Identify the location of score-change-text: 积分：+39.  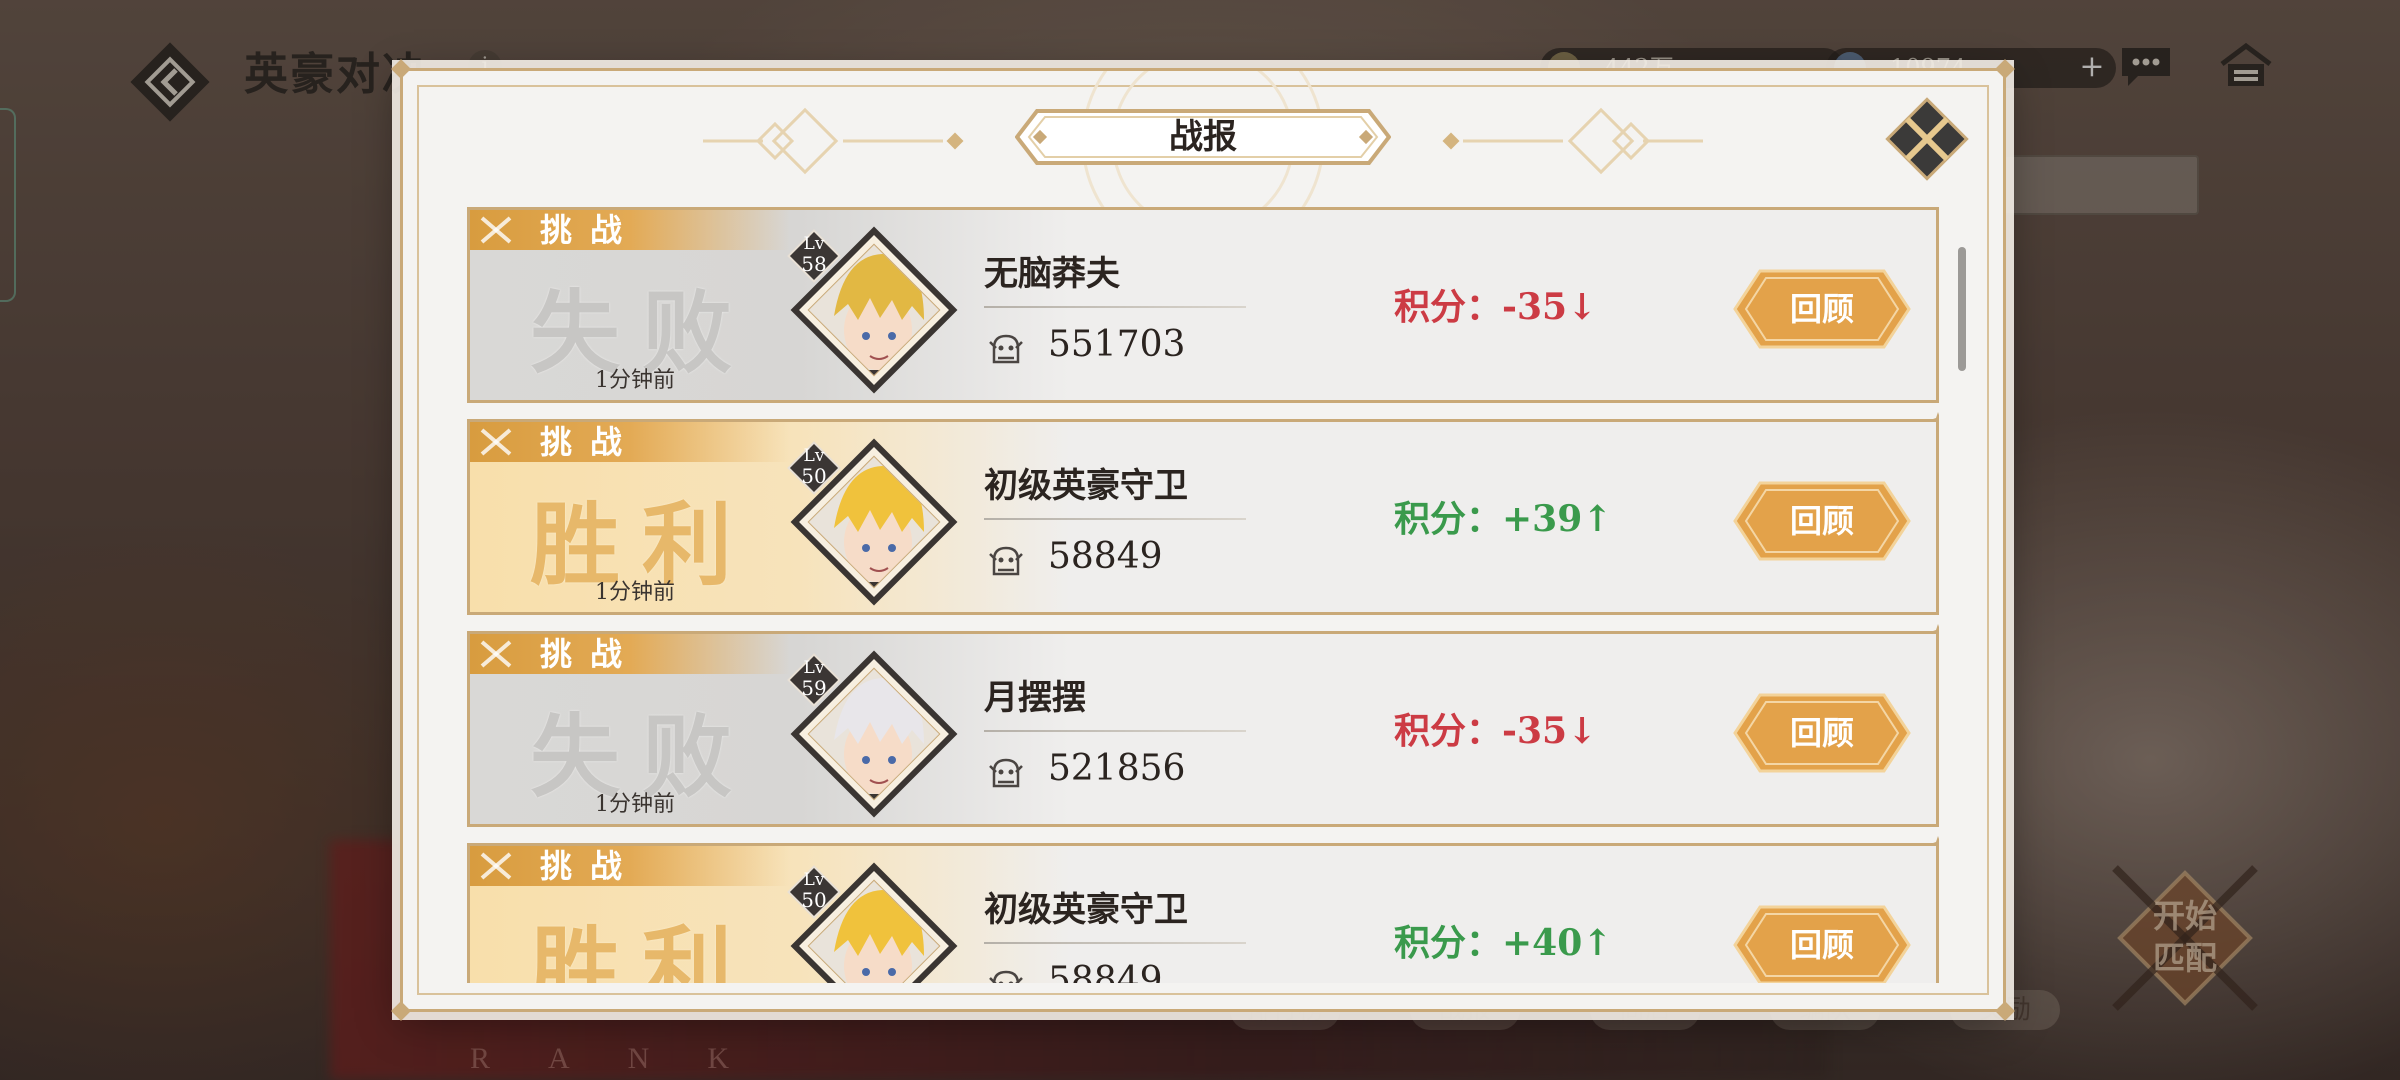
(1488, 519).